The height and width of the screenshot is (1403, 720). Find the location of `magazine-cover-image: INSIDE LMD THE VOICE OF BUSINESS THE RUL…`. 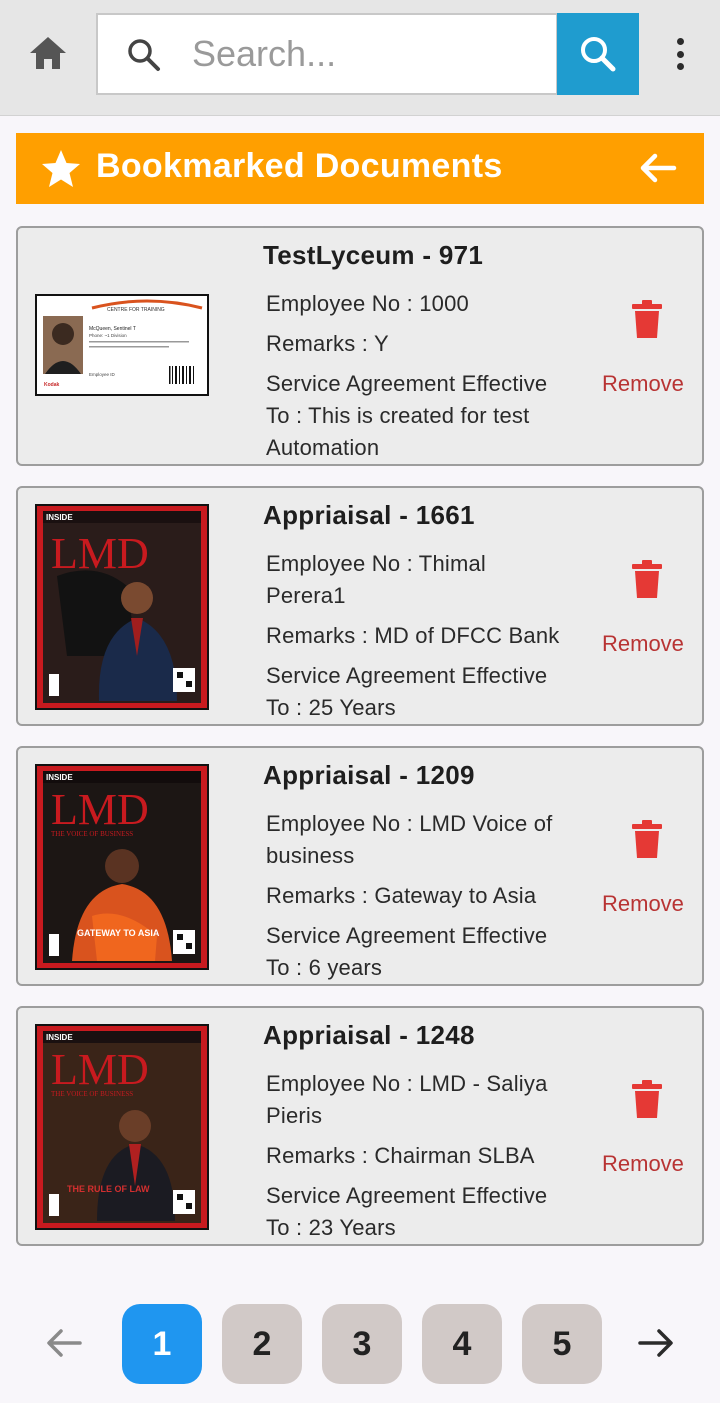

magazine-cover-image: INSIDE LMD THE VOICE OF BUSINESS THE RUL… is located at coordinates (122, 1127).